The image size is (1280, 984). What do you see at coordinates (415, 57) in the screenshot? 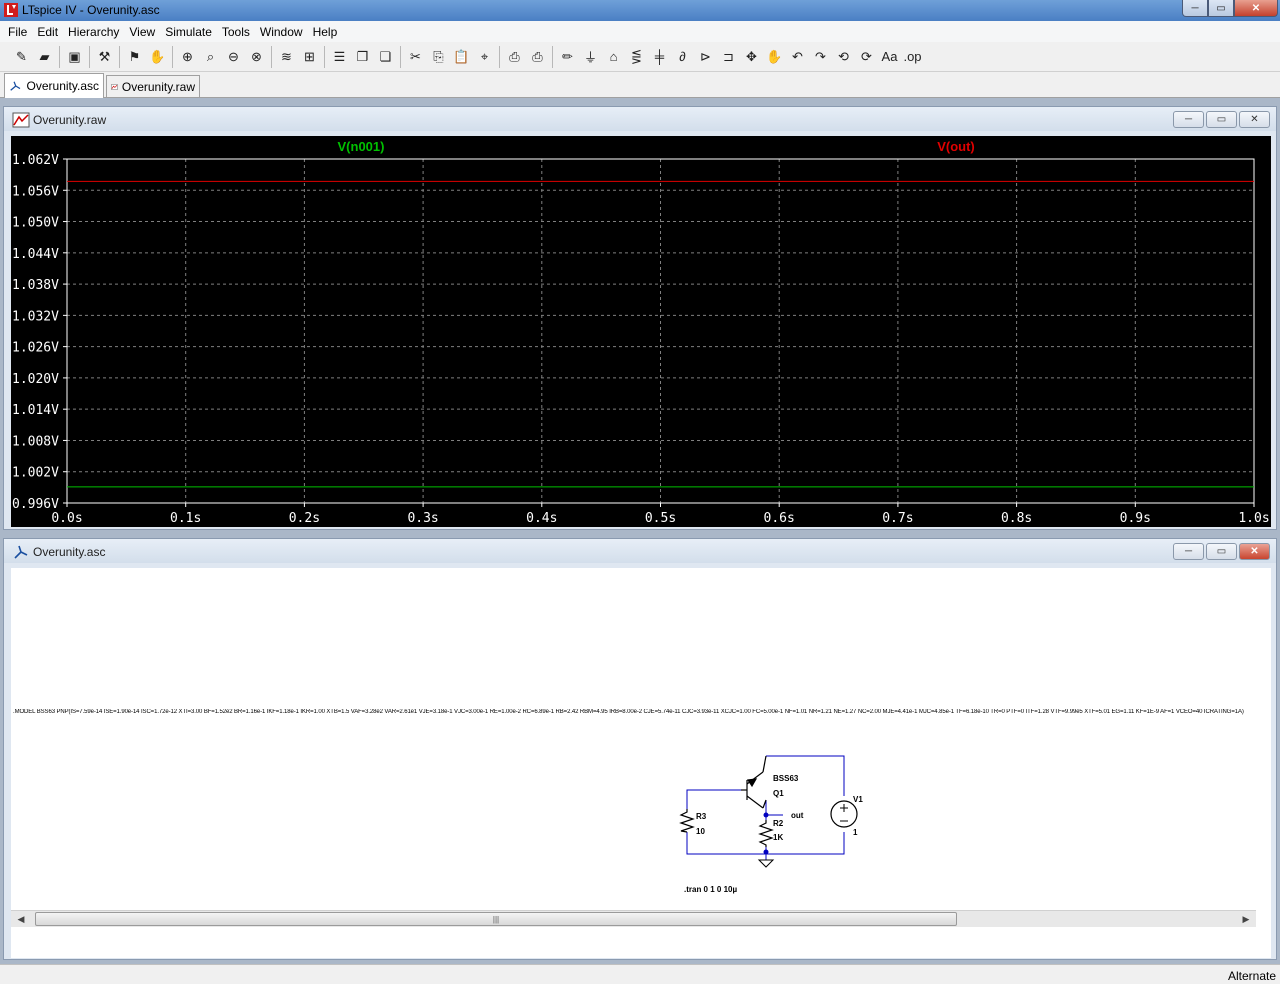
I see `cut-icon: ✂` at bounding box center [415, 57].